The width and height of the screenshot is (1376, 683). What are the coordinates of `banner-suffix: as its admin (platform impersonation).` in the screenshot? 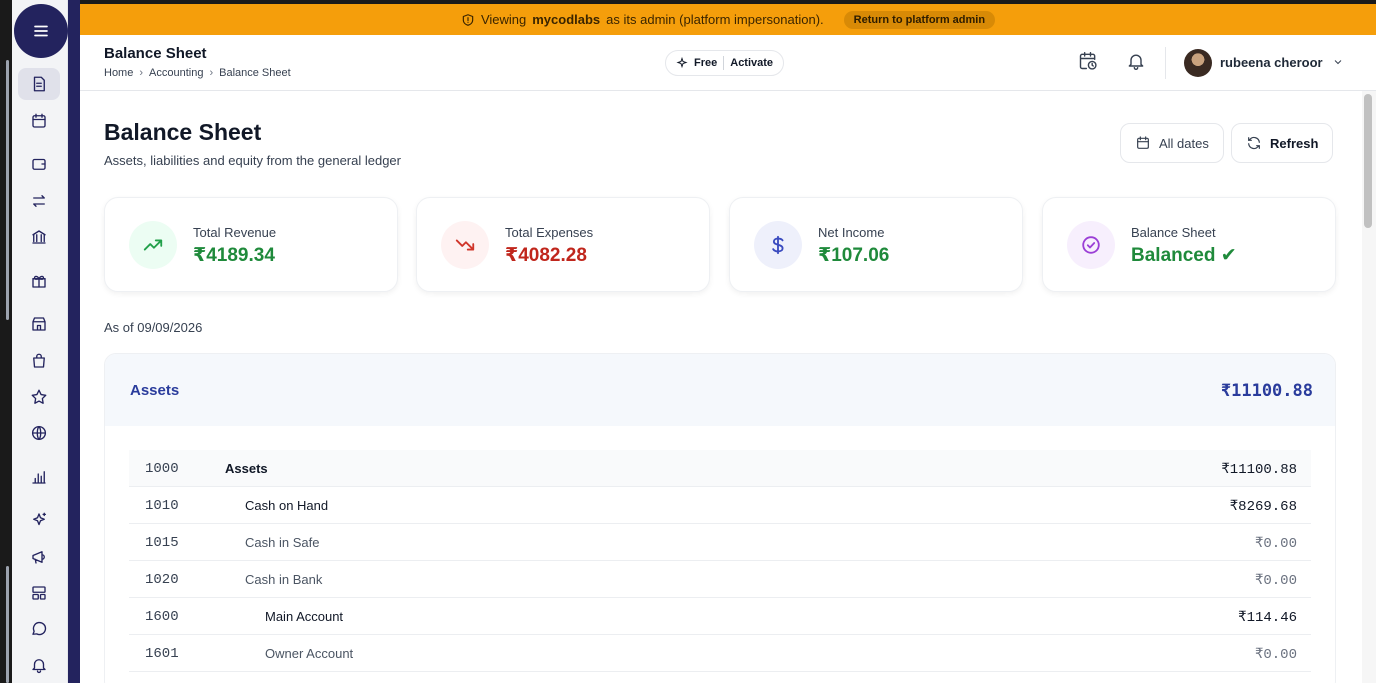 It's located at (715, 19).